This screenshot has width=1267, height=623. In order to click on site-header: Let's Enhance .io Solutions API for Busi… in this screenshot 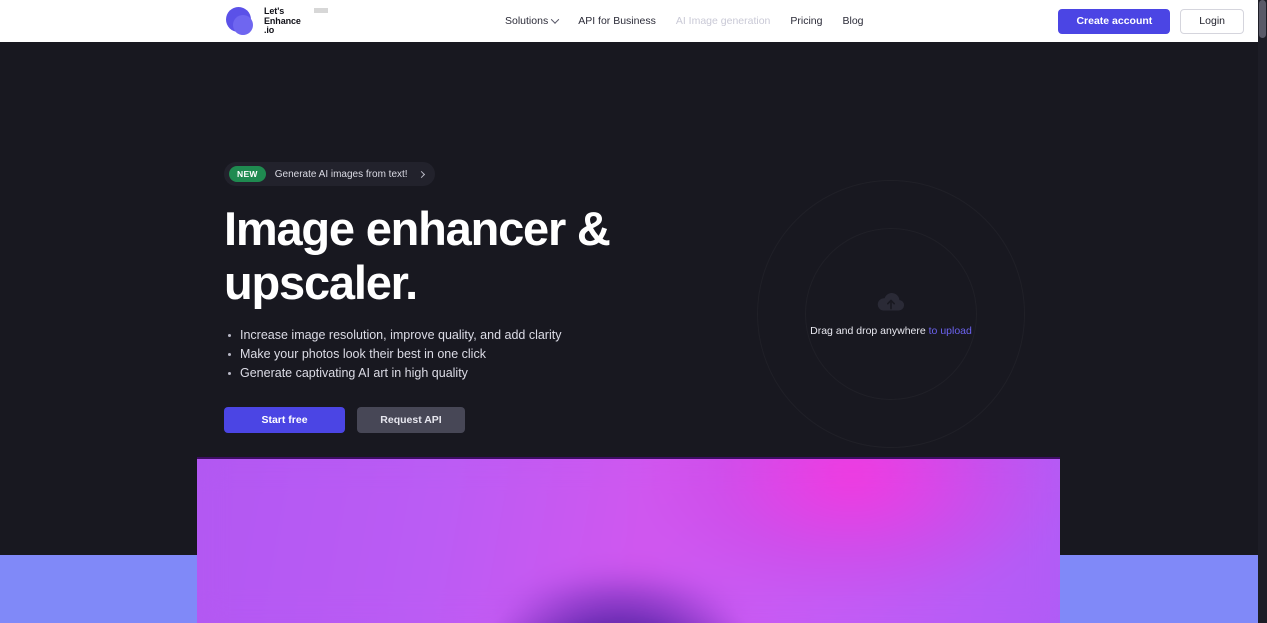, I will do `click(629, 21)`.